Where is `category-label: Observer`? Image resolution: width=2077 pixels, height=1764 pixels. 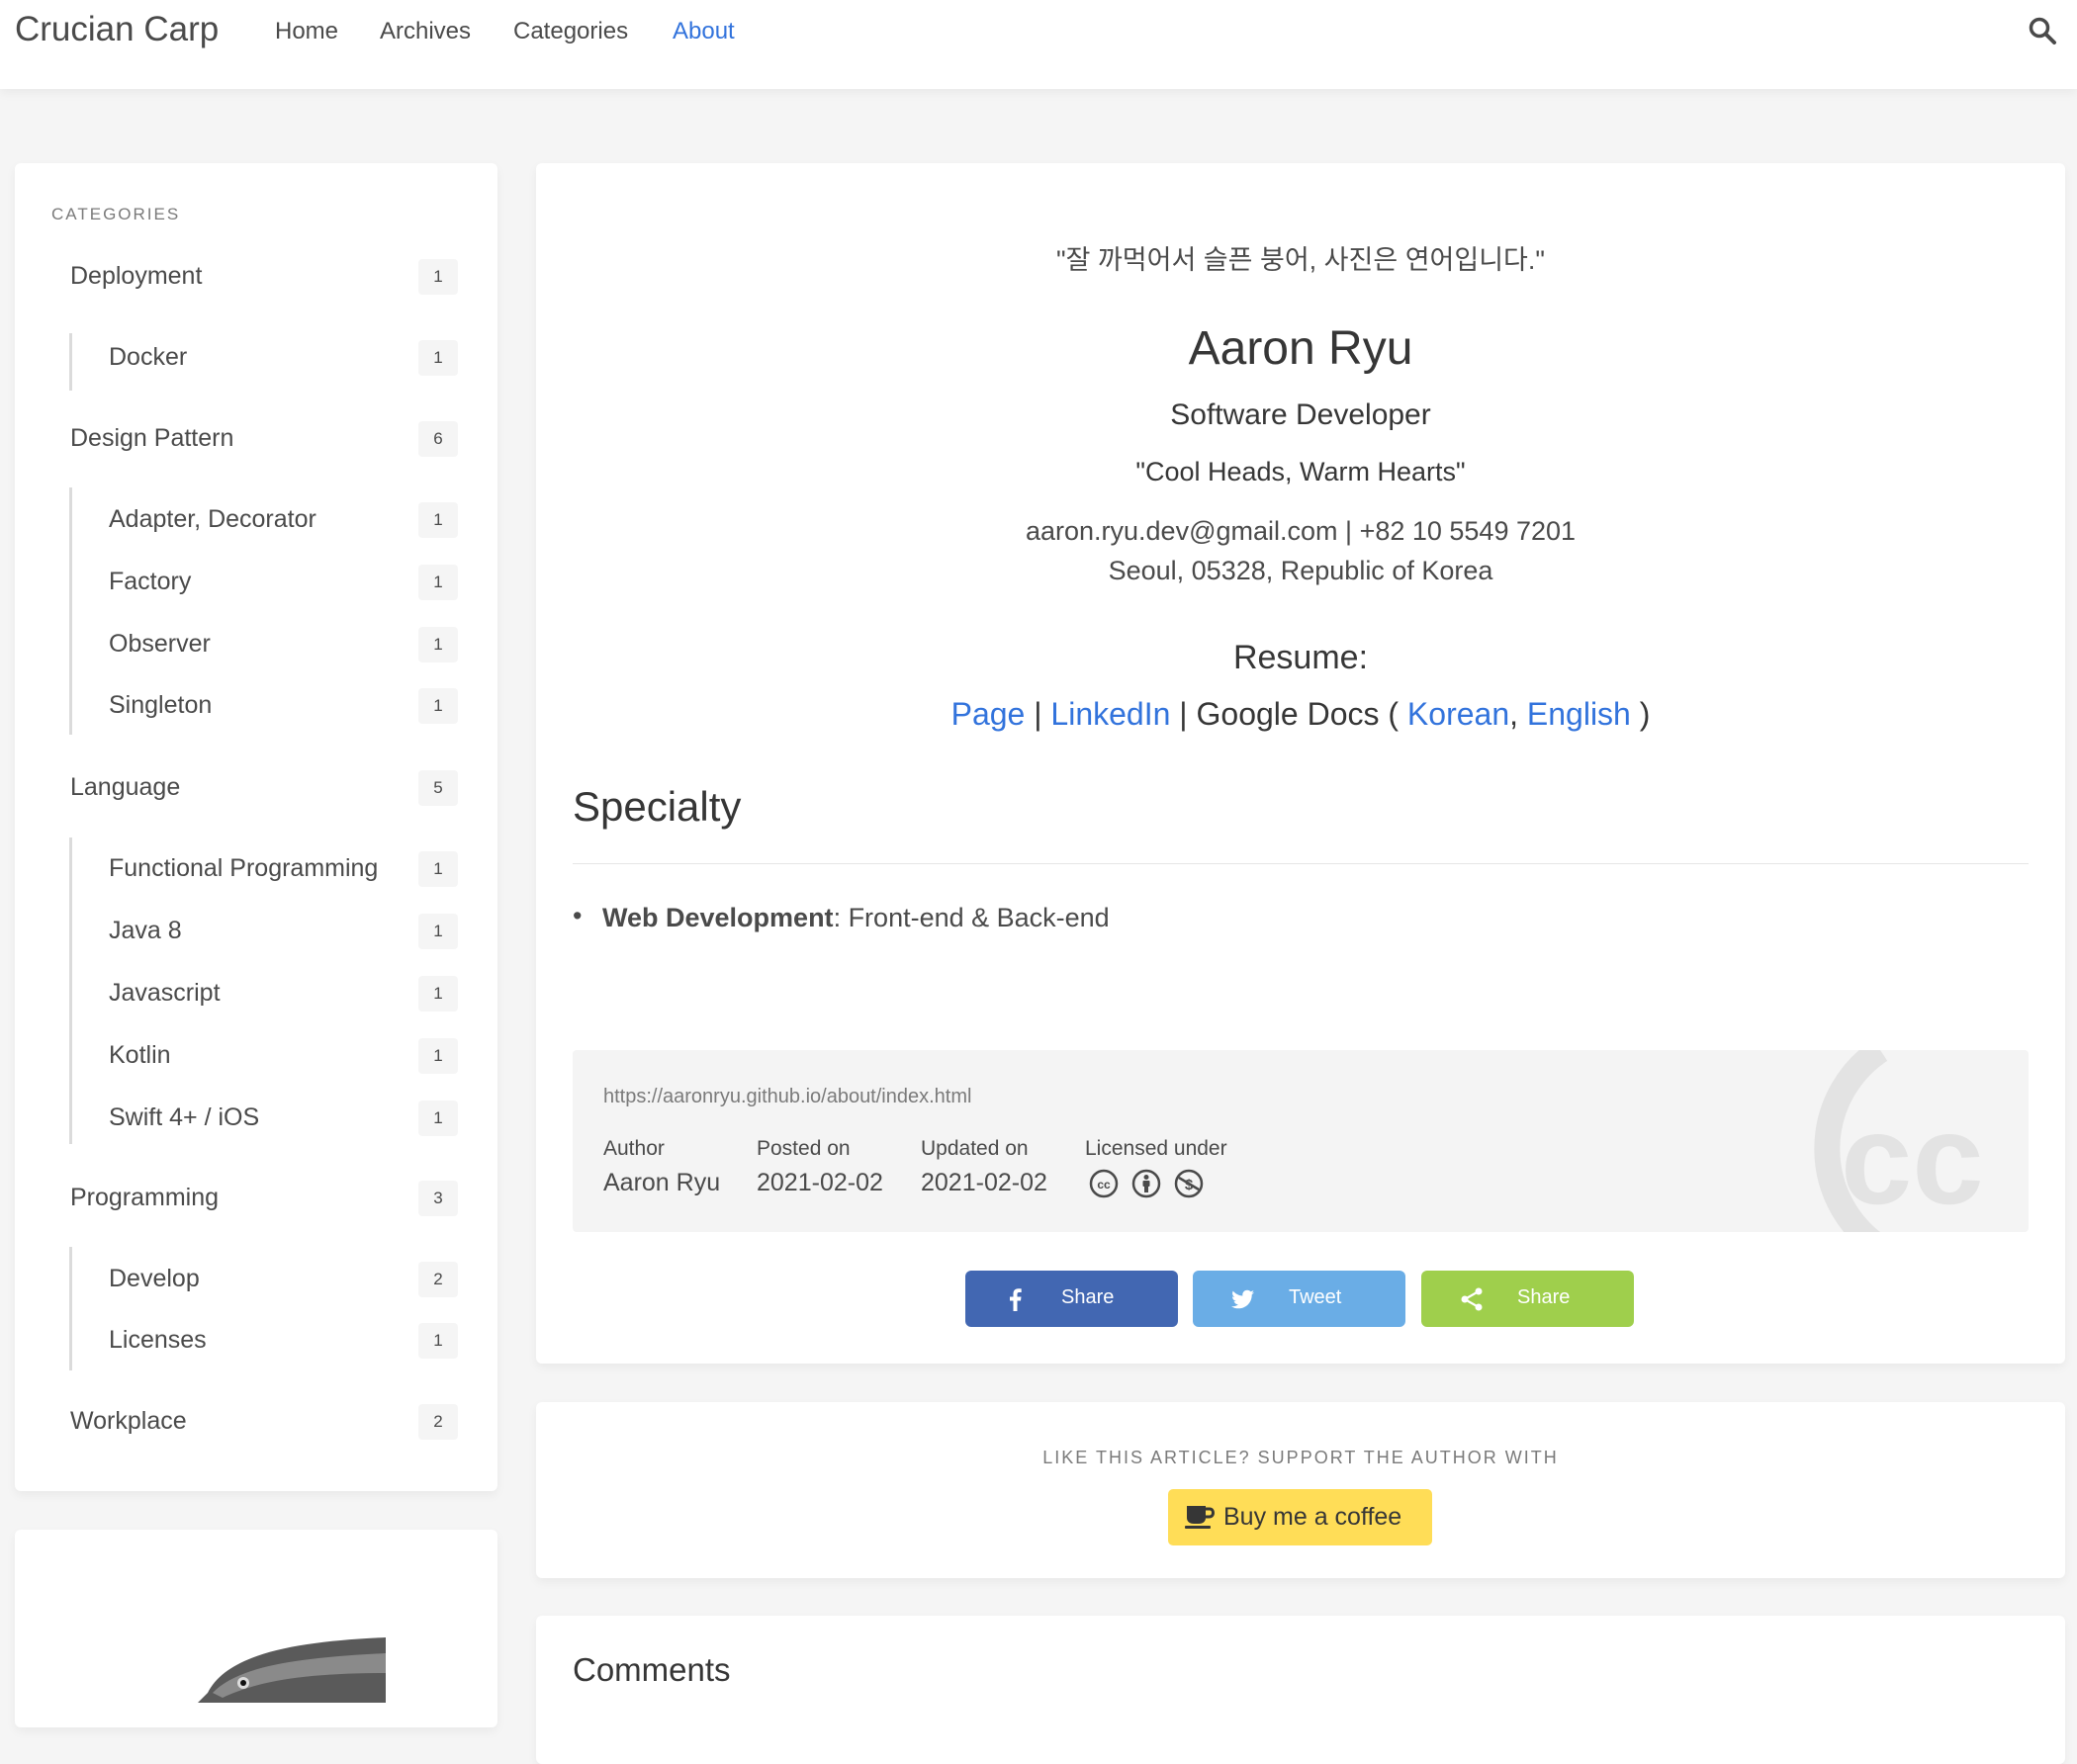
category-label: Observer is located at coordinates (160, 644).